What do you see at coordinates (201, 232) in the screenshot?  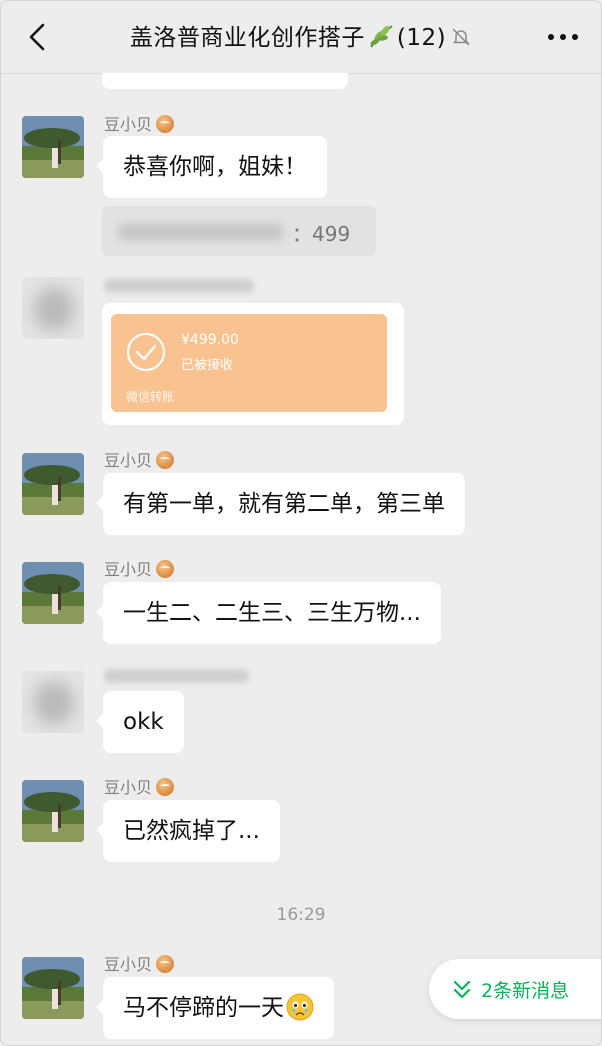 I see `redacted-text` at bounding box center [201, 232].